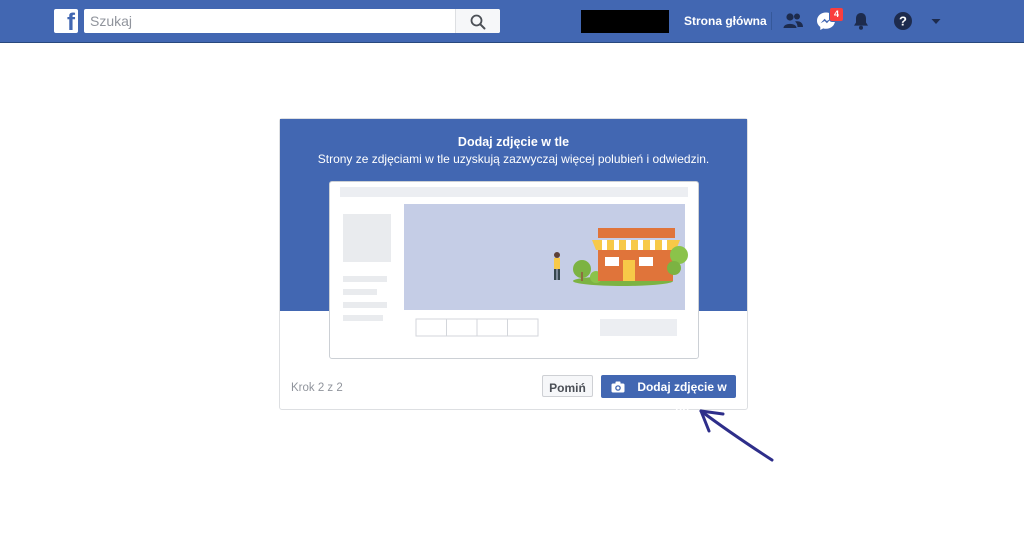 This screenshot has width=1024, height=536. Describe the element at coordinates (567, 386) in the screenshot. I see `skip-button: Pomiń` at that location.